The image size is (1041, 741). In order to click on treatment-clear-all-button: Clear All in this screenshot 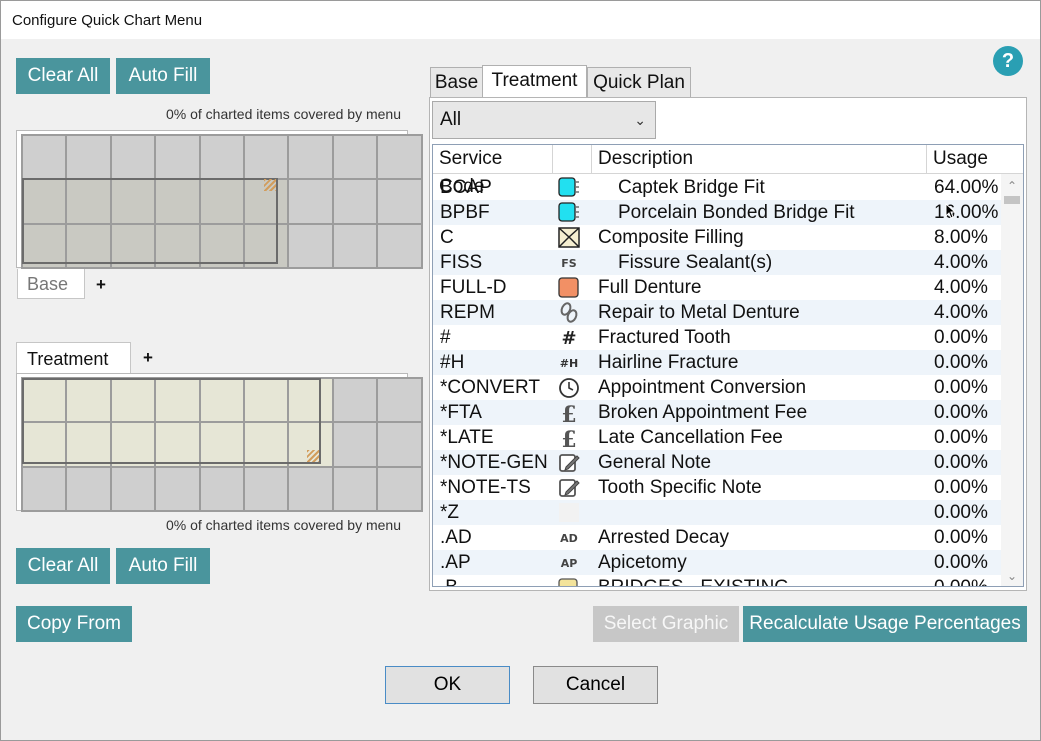, I will do `click(63, 566)`.